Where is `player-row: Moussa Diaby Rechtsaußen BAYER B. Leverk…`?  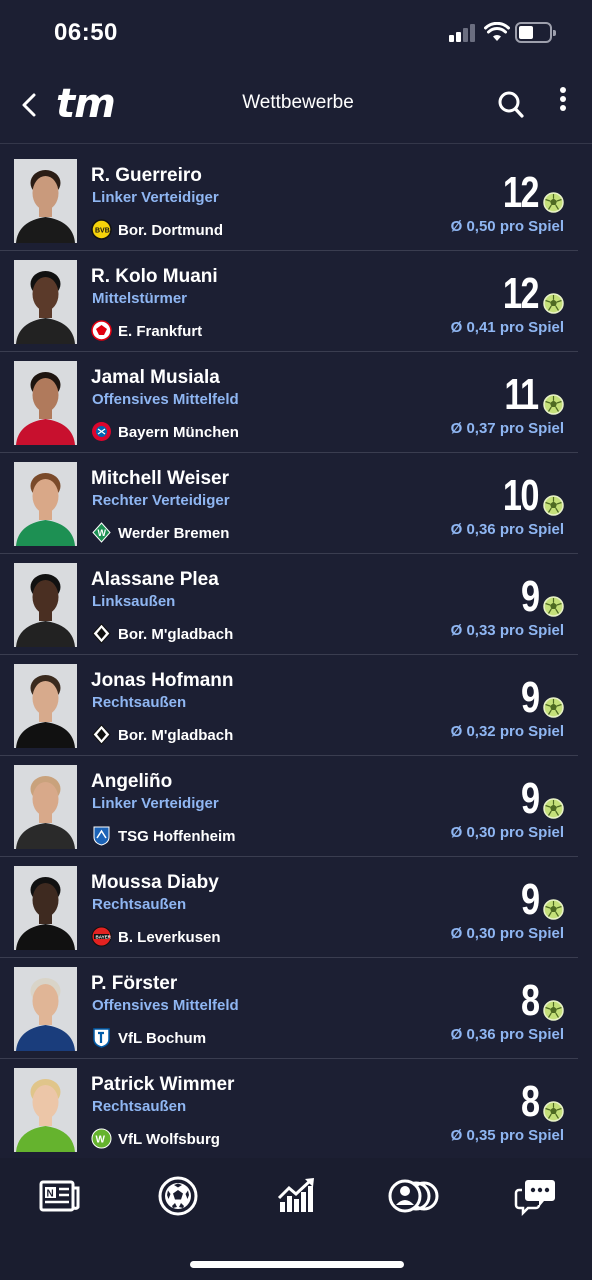
player-row: Moussa Diaby Rechtsaußen BAYER B. Leverk… is located at coordinates (289, 907).